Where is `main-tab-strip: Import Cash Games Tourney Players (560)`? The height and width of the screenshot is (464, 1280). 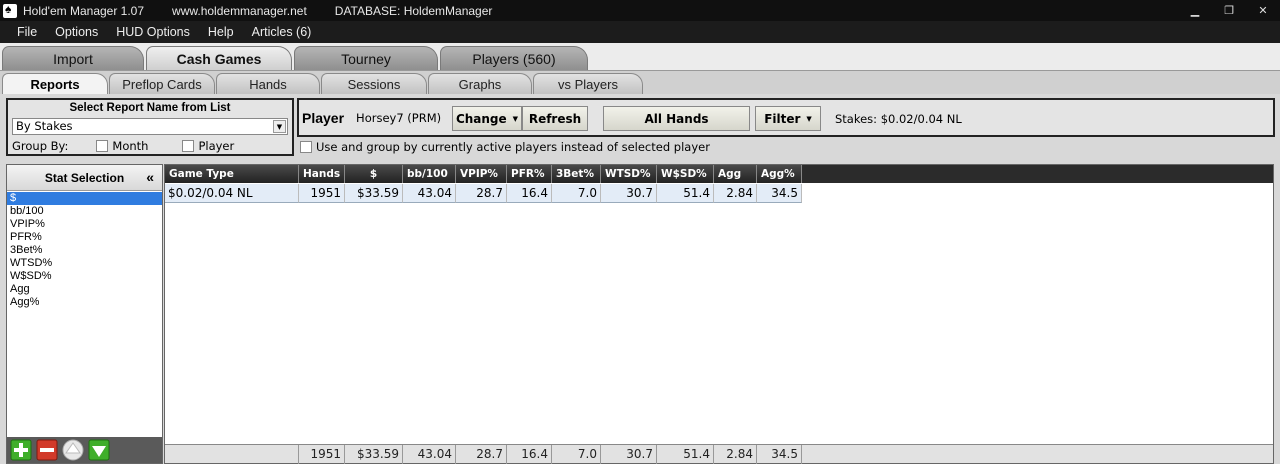
main-tab-strip: Import Cash Games Tourney Players (560) is located at coordinates (640, 56).